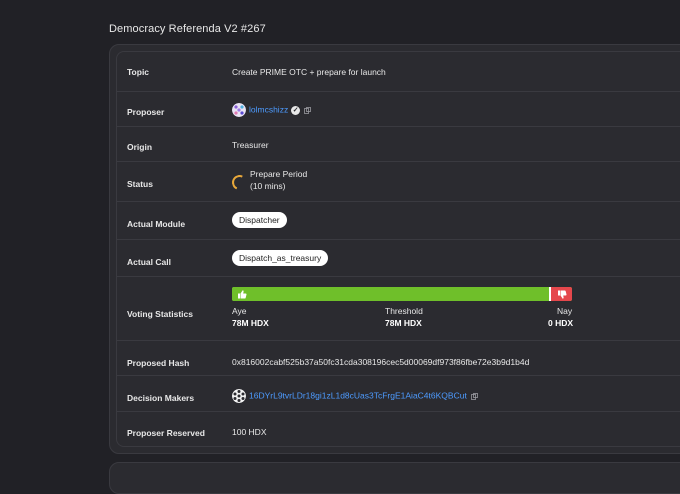 This screenshot has height=494, width=680. What do you see at coordinates (239, 182) in the screenshot?
I see `loading-spinner-icon` at bounding box center [239, 182].